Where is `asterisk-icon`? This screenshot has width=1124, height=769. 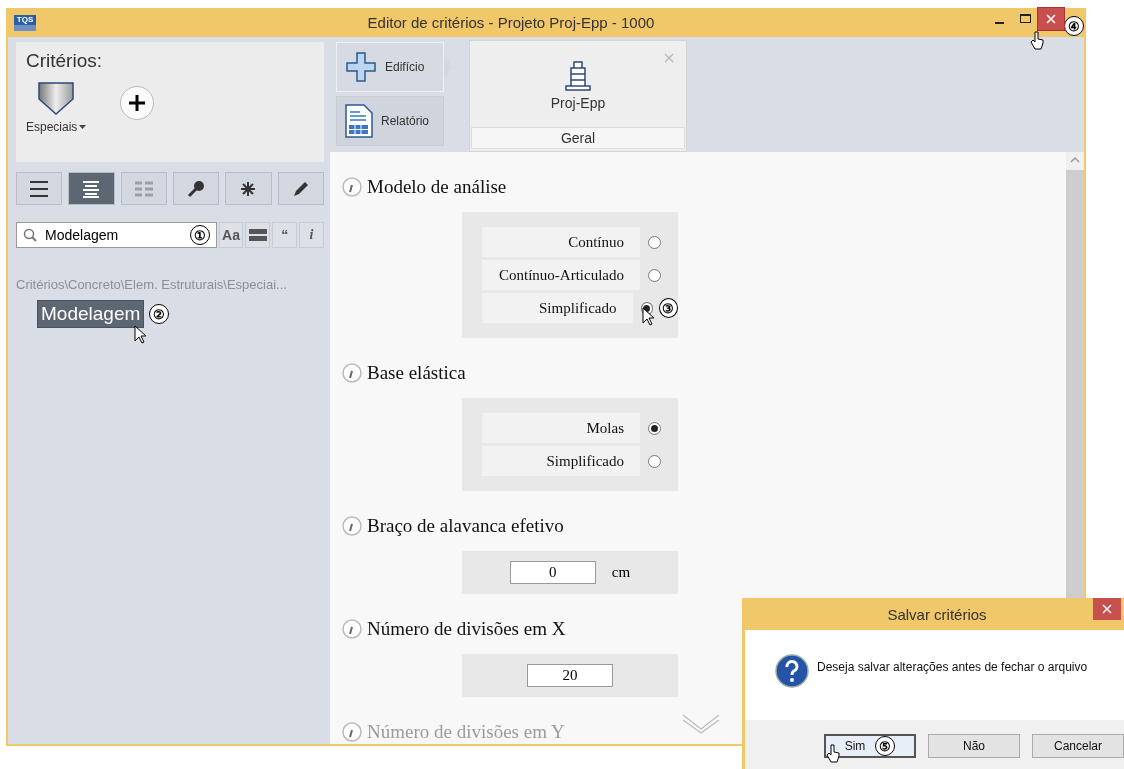
asterisk-icon is located at coordinates (248, 188).